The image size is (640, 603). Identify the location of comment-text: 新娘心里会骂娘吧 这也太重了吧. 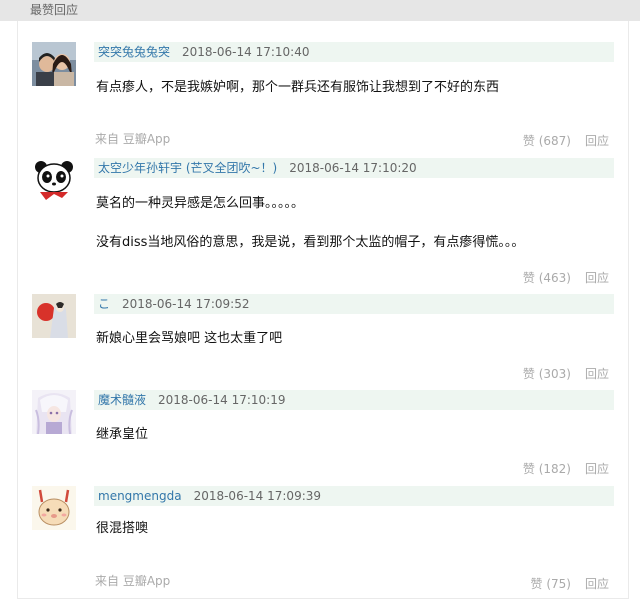
(189, 338).